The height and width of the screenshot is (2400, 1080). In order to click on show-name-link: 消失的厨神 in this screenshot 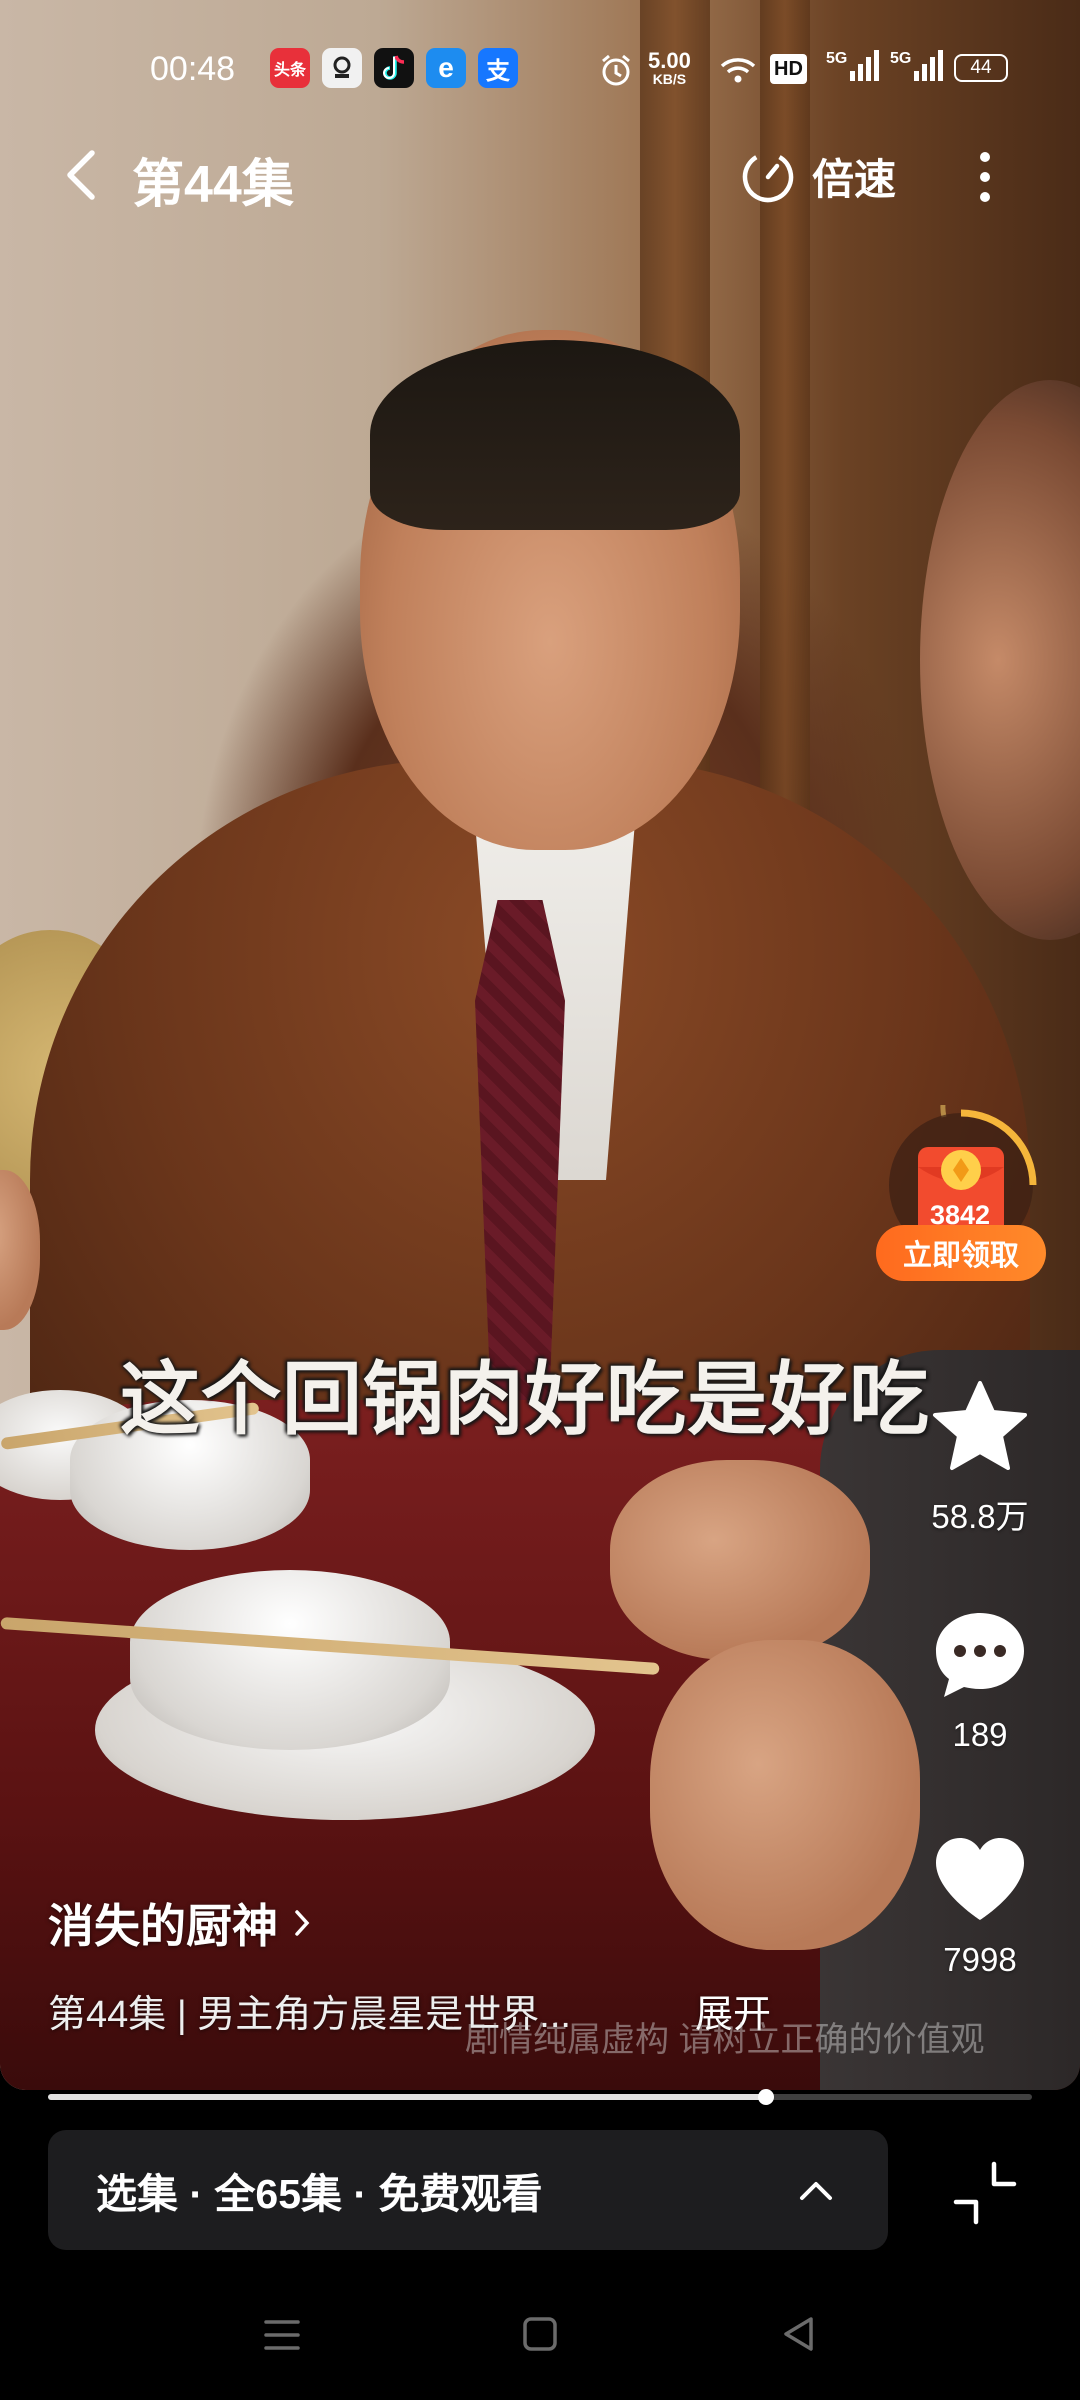, I will do `click(180, 1923)`.